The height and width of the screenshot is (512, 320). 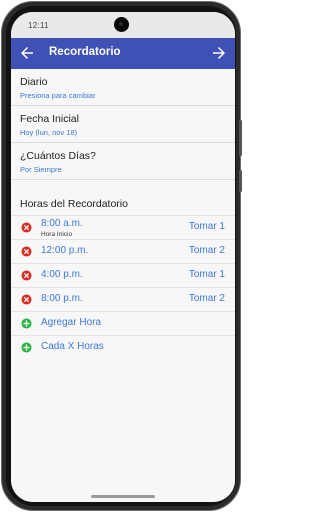 What do you see at coordinates (123, 323) in the screenshot?
I see `add-time-button: Agregar Hora` at bounding box center [123, 323].